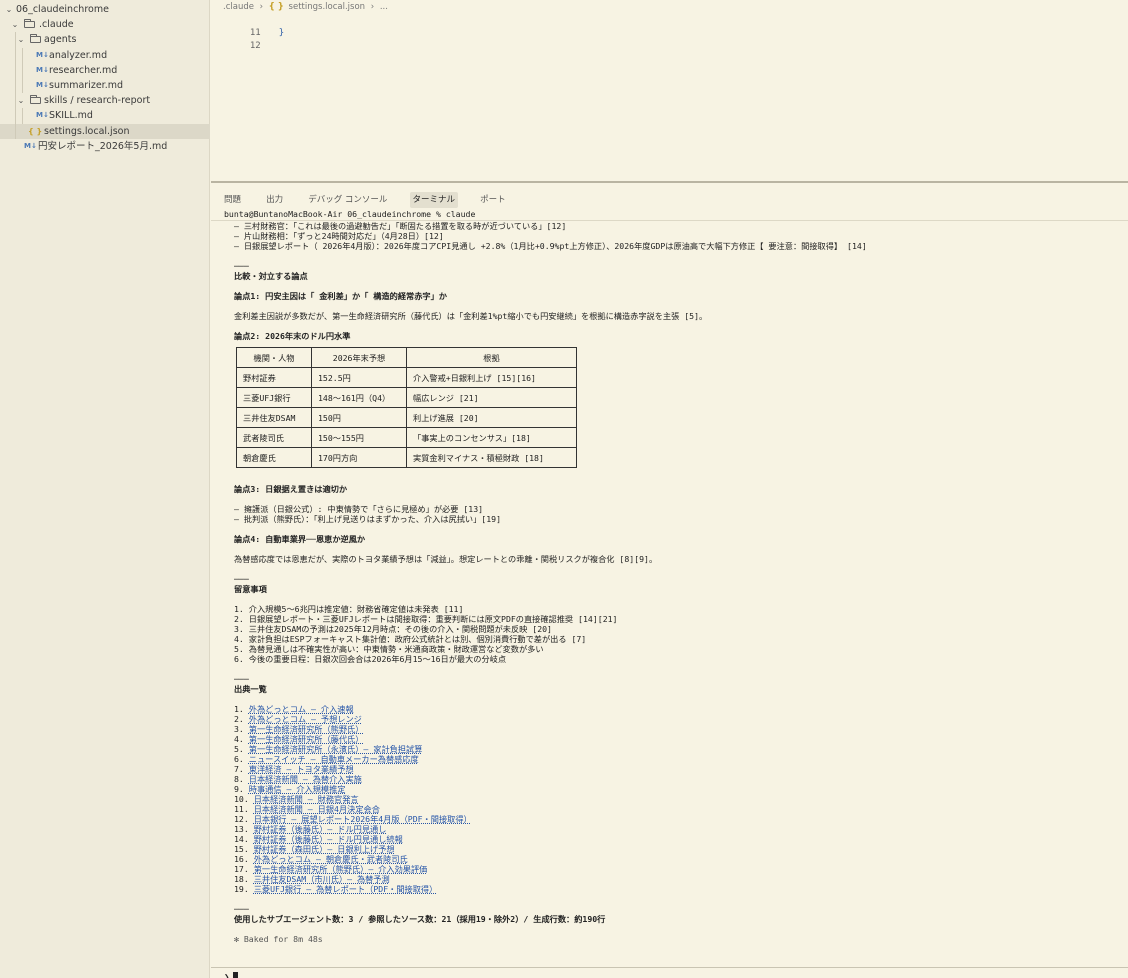 This screenshot has width=1128, height=978. What do you see at coordinates (241, 819) in the screenshot?
I see `source-number: 12.` at bounding box center [241, 819].